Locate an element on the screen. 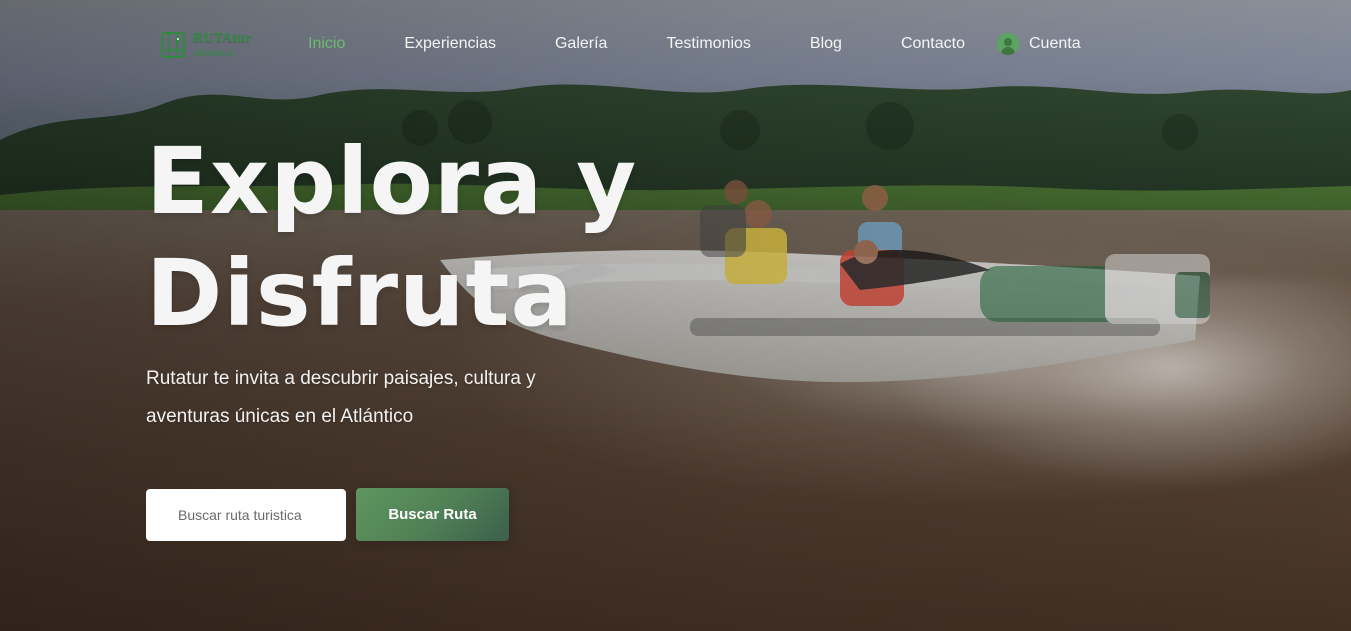 The width and height of the screenshot is (1351, 631). brand-title: RUTAtur is located at coordinates (222, 38).